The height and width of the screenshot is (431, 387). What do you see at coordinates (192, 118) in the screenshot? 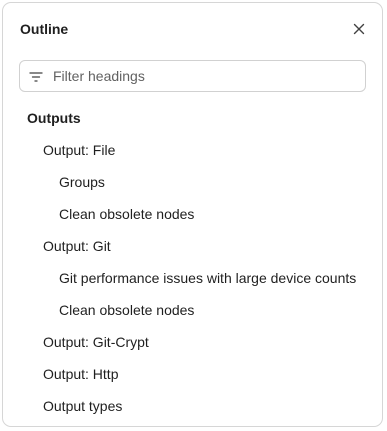
I see `heading-item: Outputs` at bounding box center [192, 118].